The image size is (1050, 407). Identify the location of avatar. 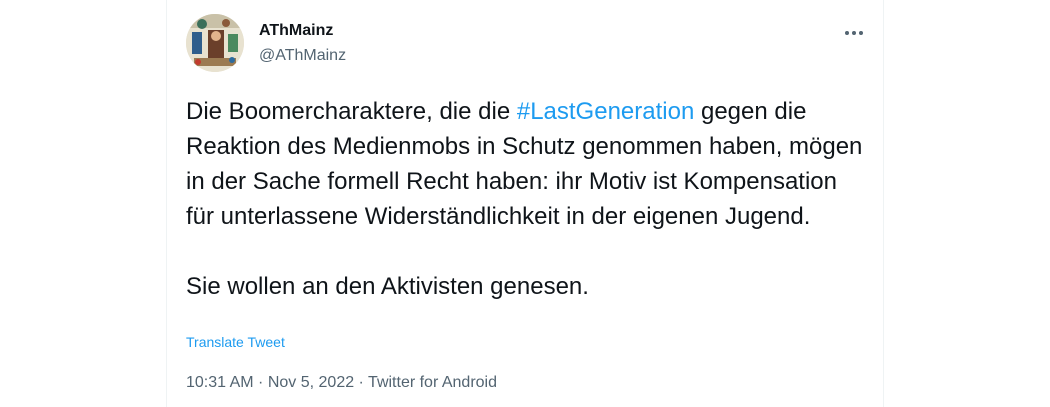
(215, 43).